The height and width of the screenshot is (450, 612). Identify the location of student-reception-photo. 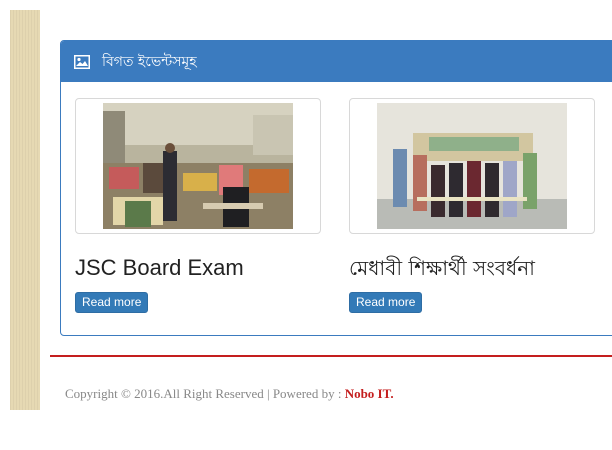
(472, 166).